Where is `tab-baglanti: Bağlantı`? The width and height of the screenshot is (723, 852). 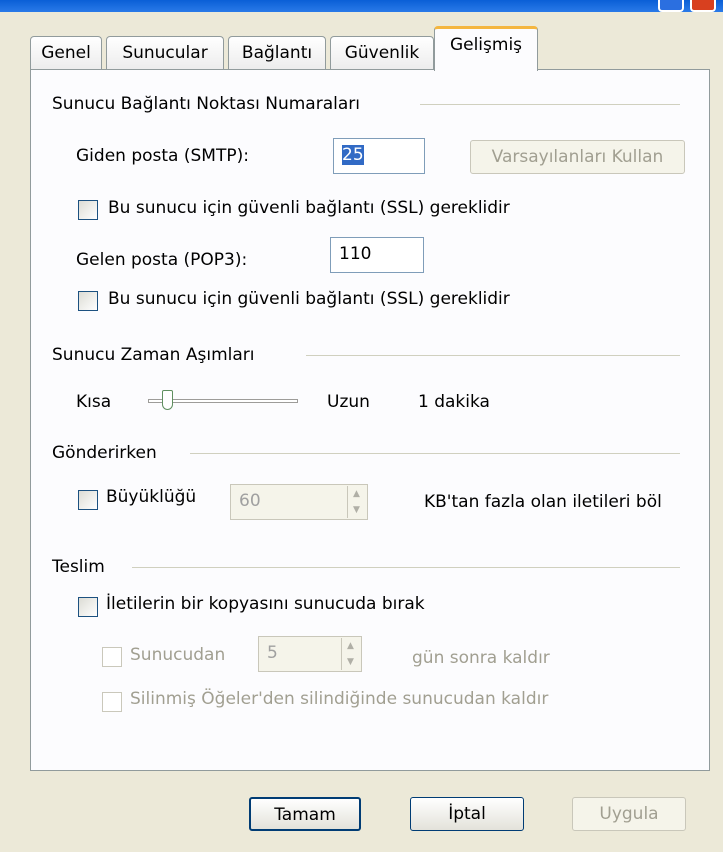 tab-baglanti: Bağlantı is located at coordinates (277, 53).